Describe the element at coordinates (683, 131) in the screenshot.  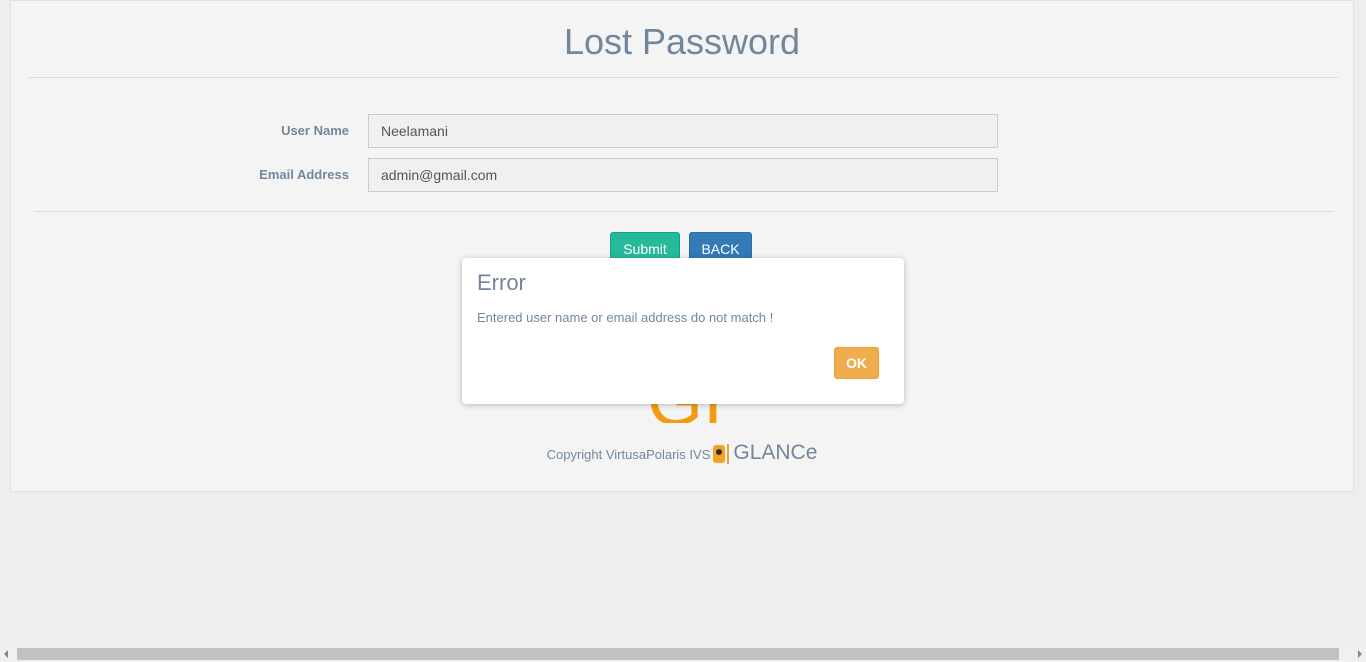
I see `username-field` at that location.